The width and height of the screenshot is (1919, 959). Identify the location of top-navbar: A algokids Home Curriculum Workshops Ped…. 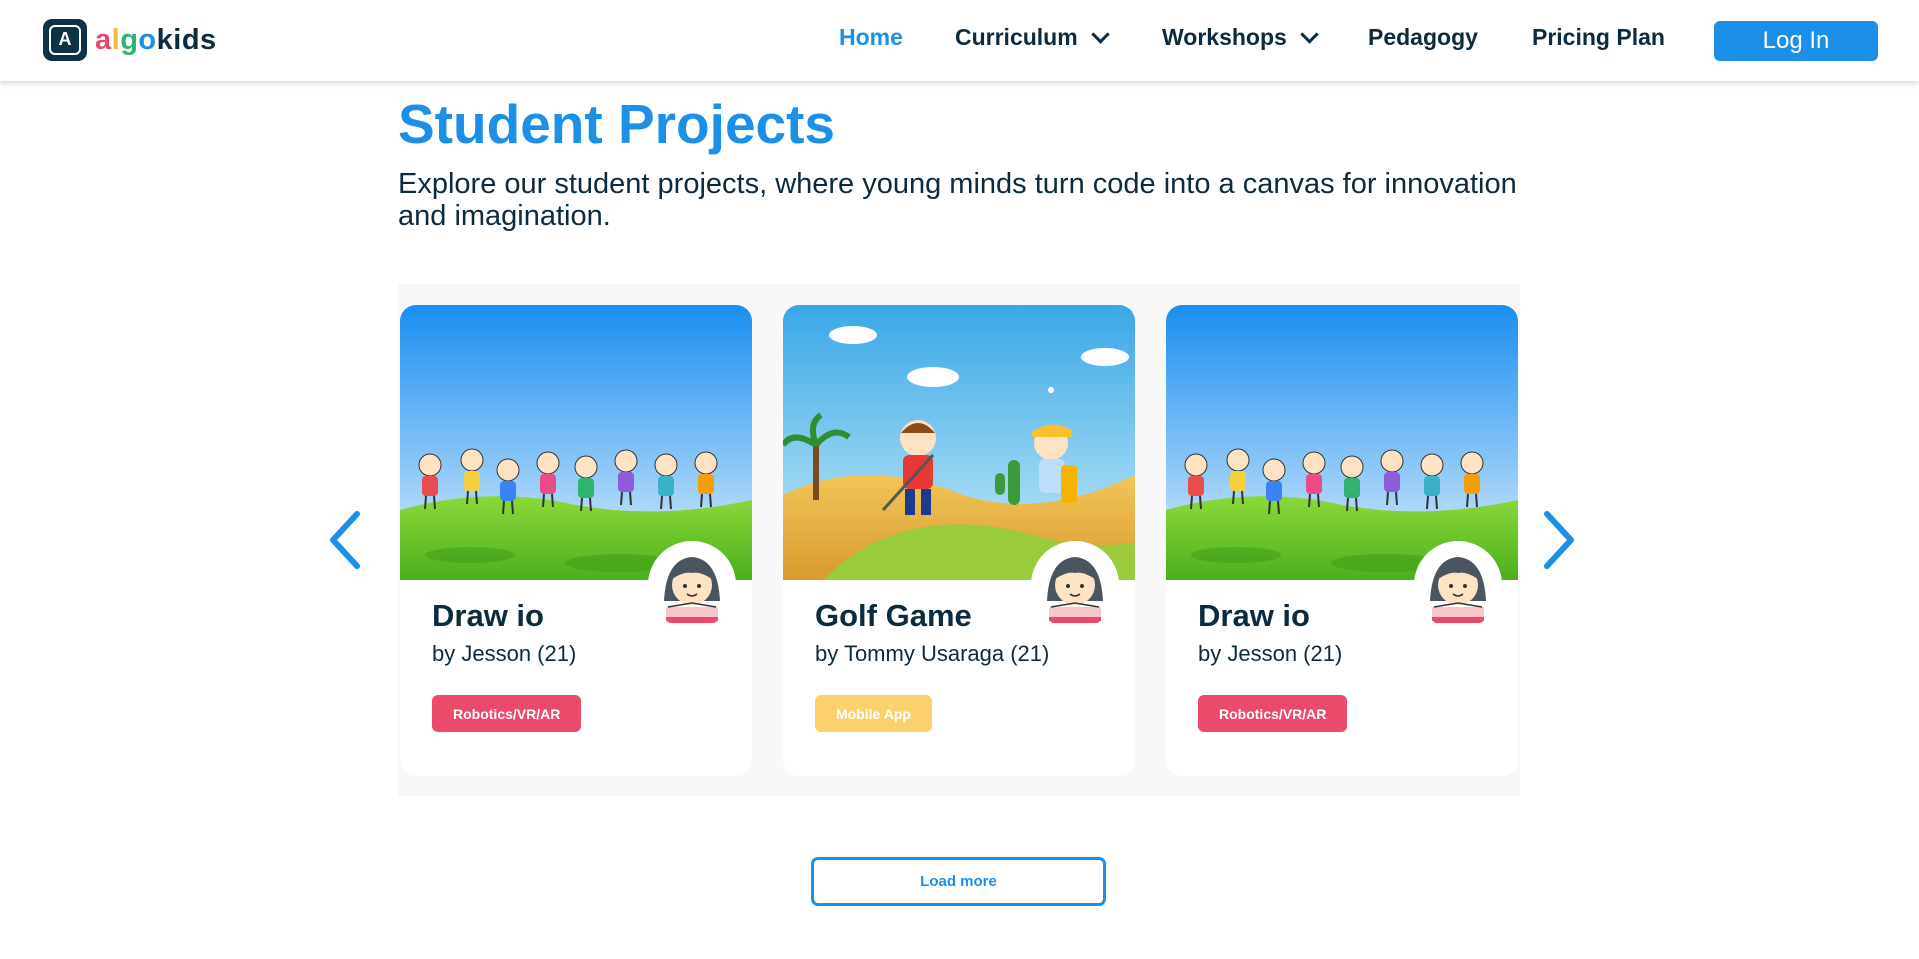
(959, 40).